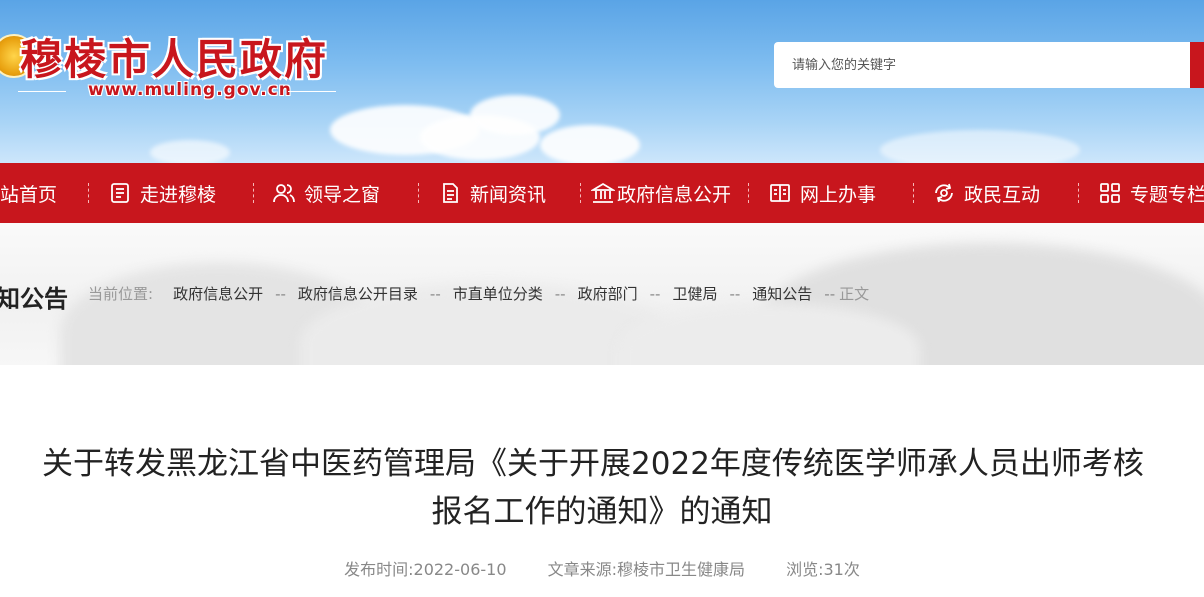 This screenshot has width=1204, height=597. I want to click on main-nav: 站首页 走进穆棱 领导之窗 新闻资讯 政府信息公开 网上办事 政民互动 专题专栏, so click(602, 193).